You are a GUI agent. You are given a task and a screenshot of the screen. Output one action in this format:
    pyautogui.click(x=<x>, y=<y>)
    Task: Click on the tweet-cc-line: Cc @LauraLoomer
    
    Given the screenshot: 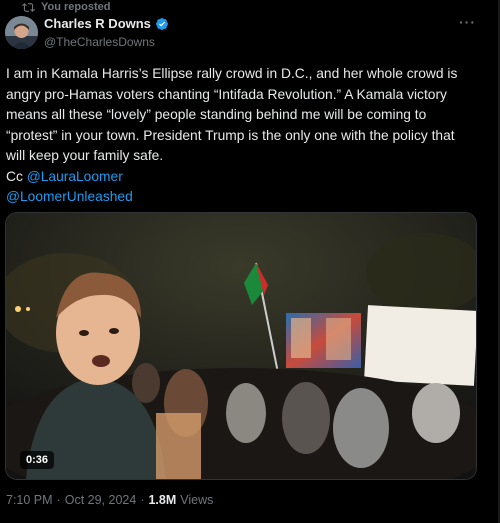 What is the action you would take?
    pyautogui.click(x=241, y=177)
    